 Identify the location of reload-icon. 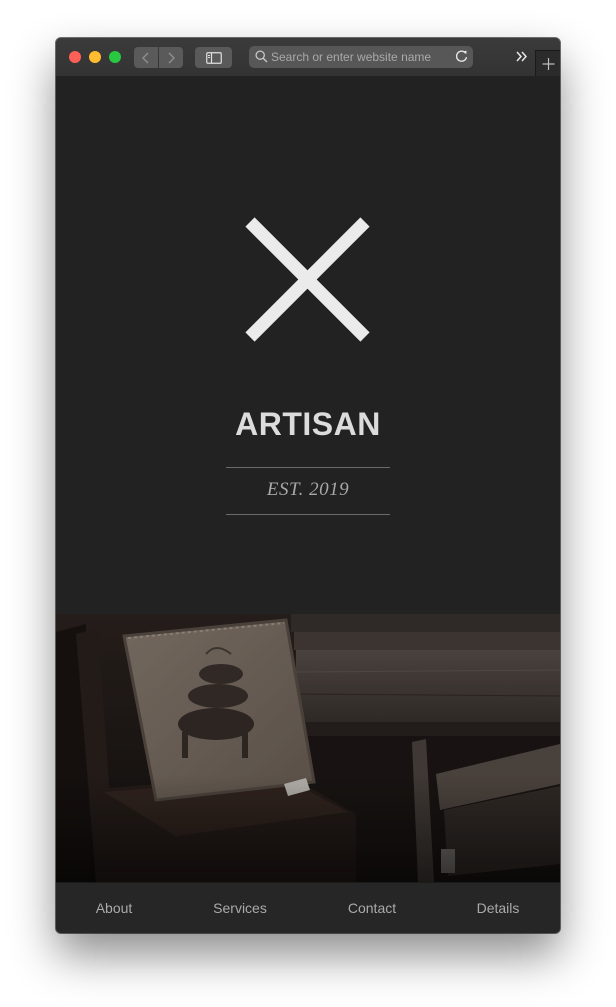
(461, 56).